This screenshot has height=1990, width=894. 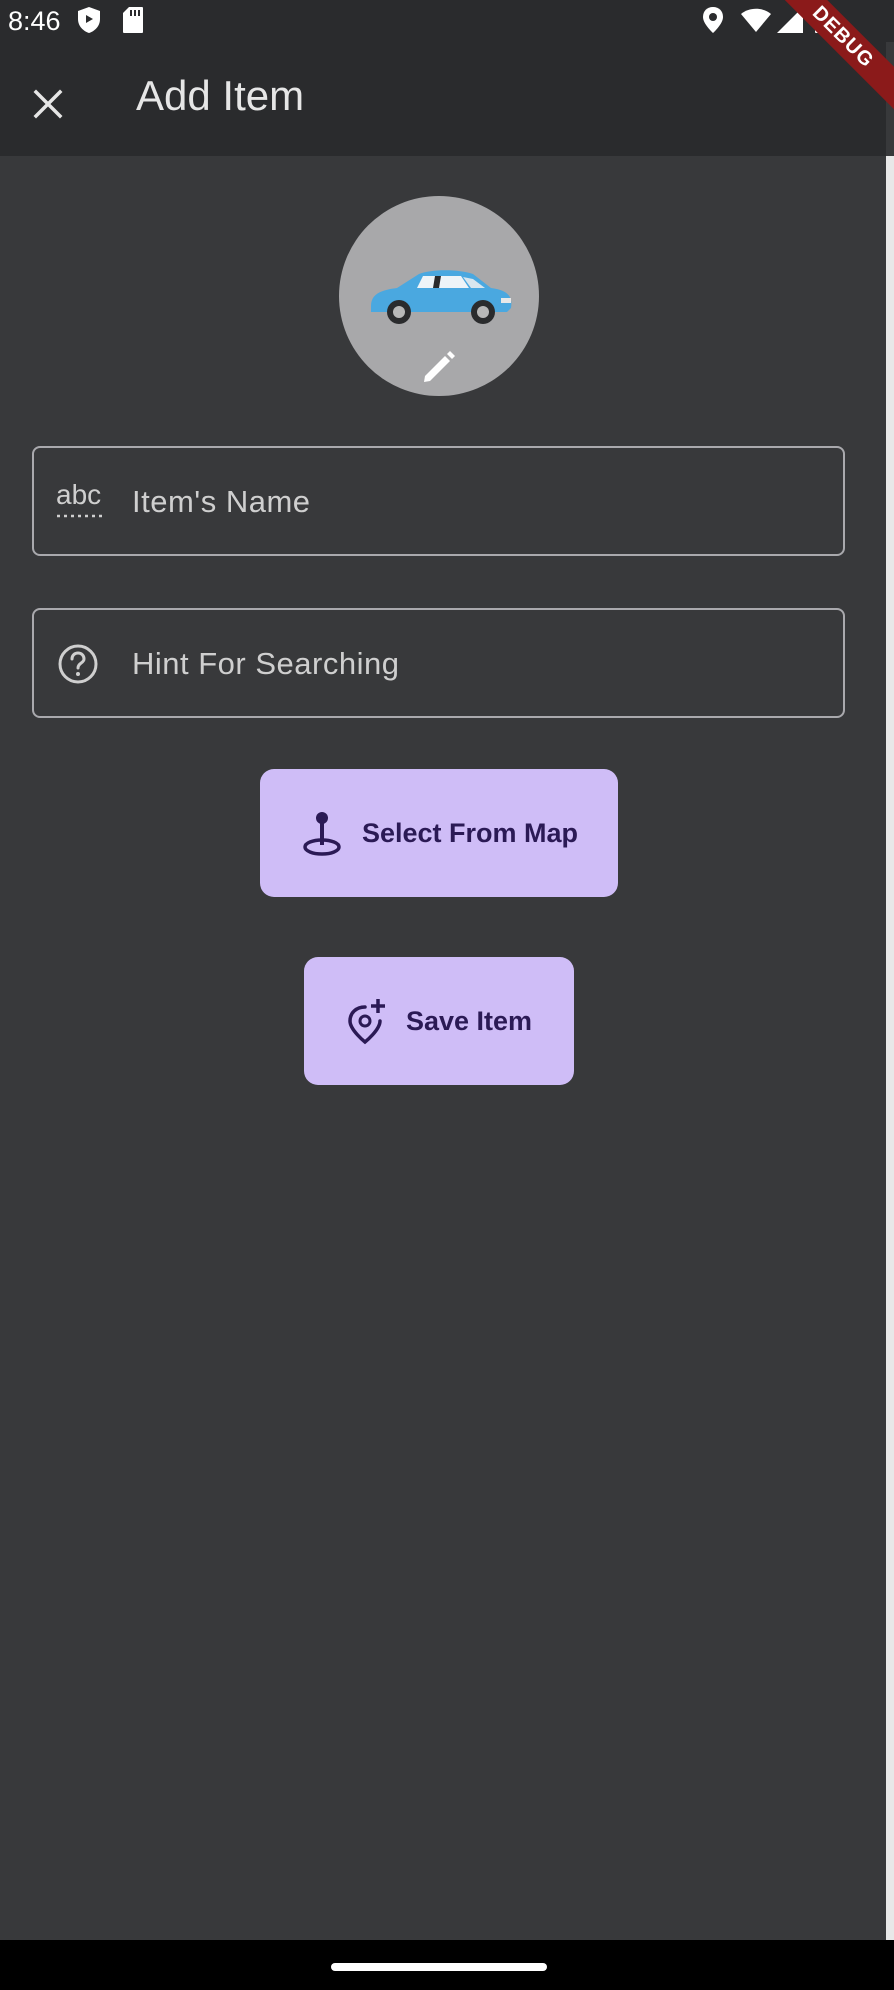 I want to click on car-icon, so click(x=439, y=298).